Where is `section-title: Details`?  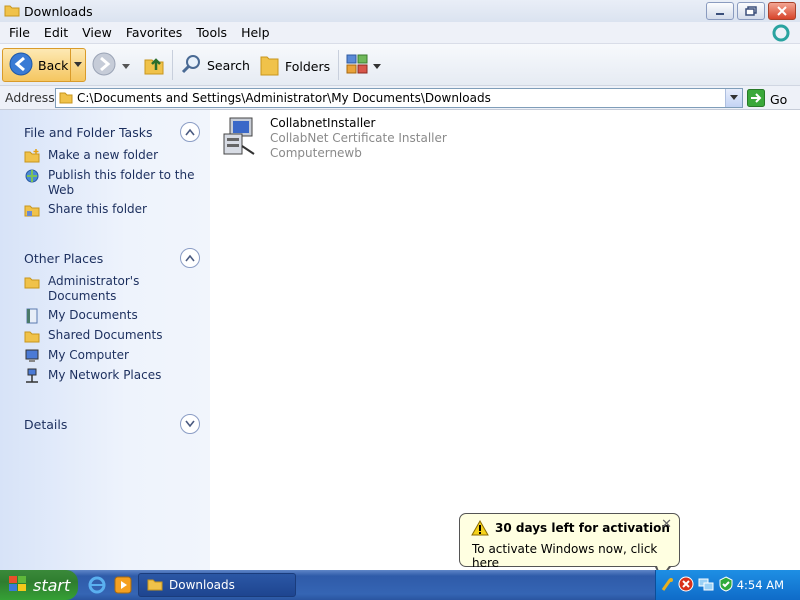
section-title: Details is located at coordinates (46, 424).